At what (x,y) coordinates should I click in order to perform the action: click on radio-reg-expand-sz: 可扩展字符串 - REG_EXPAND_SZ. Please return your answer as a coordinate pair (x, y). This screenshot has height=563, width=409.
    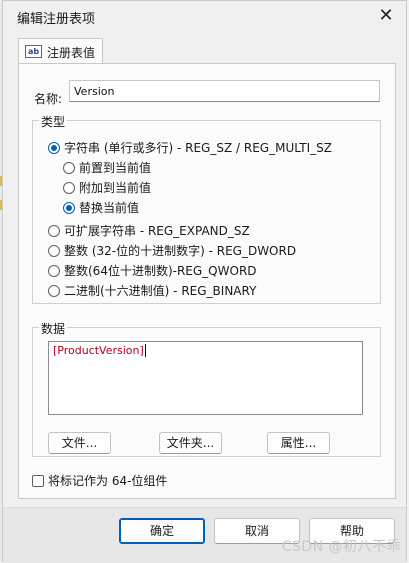
    Looking at the image, I should click on (149, 230).